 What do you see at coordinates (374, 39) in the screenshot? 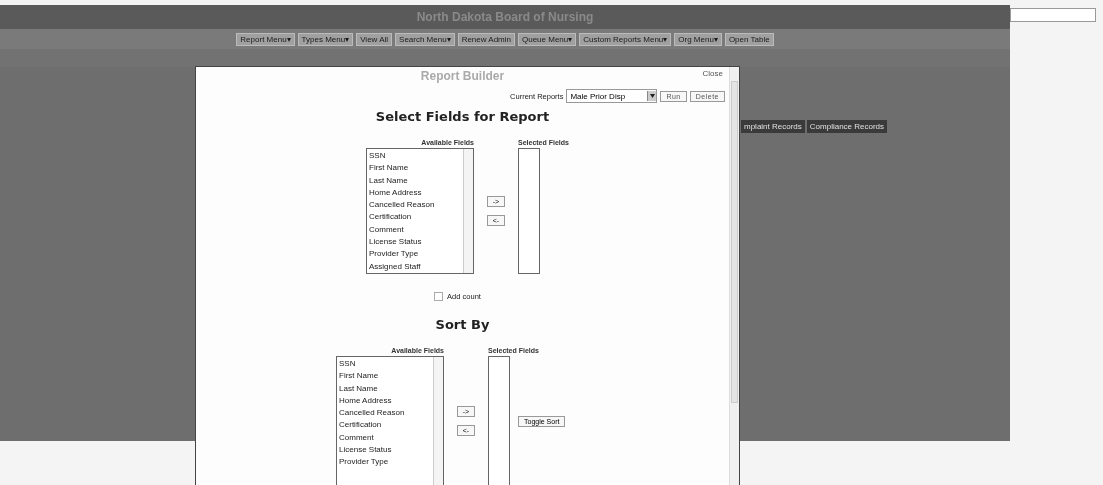
I see `menu-item: View All` at bounding box center [374, 39].